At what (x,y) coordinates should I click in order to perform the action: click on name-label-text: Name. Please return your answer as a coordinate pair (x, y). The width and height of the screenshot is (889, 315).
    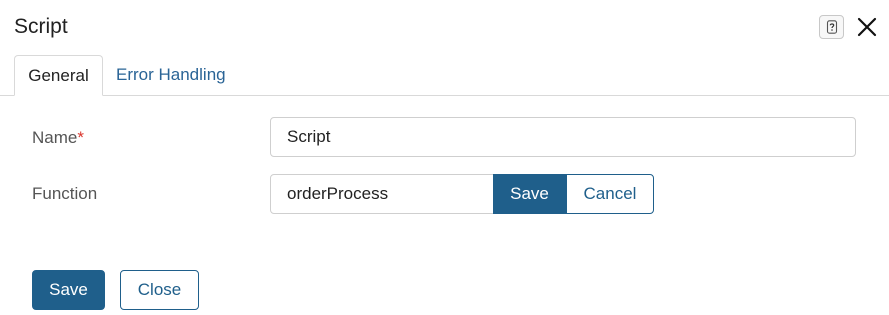
    Looking at the image, I should click on (55, 137).